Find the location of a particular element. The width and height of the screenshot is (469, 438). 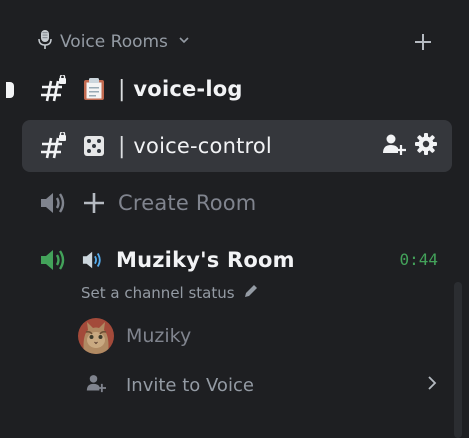

voice-channel-icon is located at coordinates (53, 203).